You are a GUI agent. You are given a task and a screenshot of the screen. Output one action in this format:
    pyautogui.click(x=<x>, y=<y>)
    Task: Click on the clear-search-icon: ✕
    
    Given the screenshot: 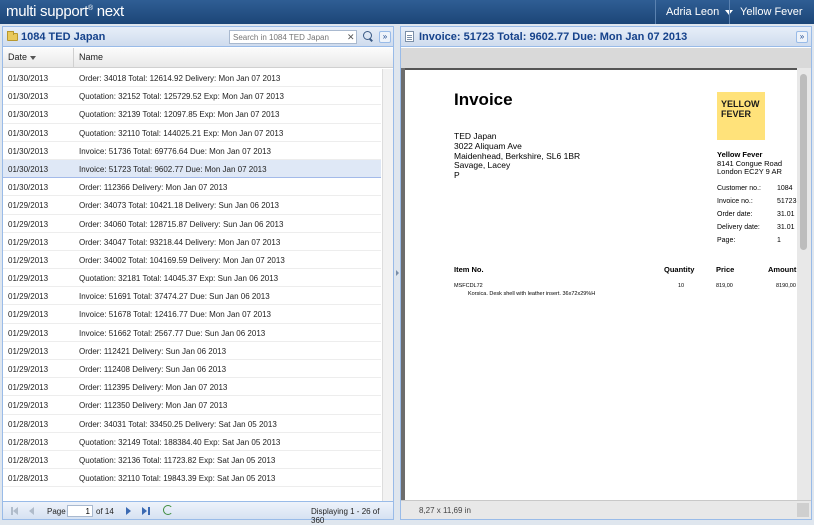 What is the action you would take?
    pyautogui.click(x=351, y=37)
    